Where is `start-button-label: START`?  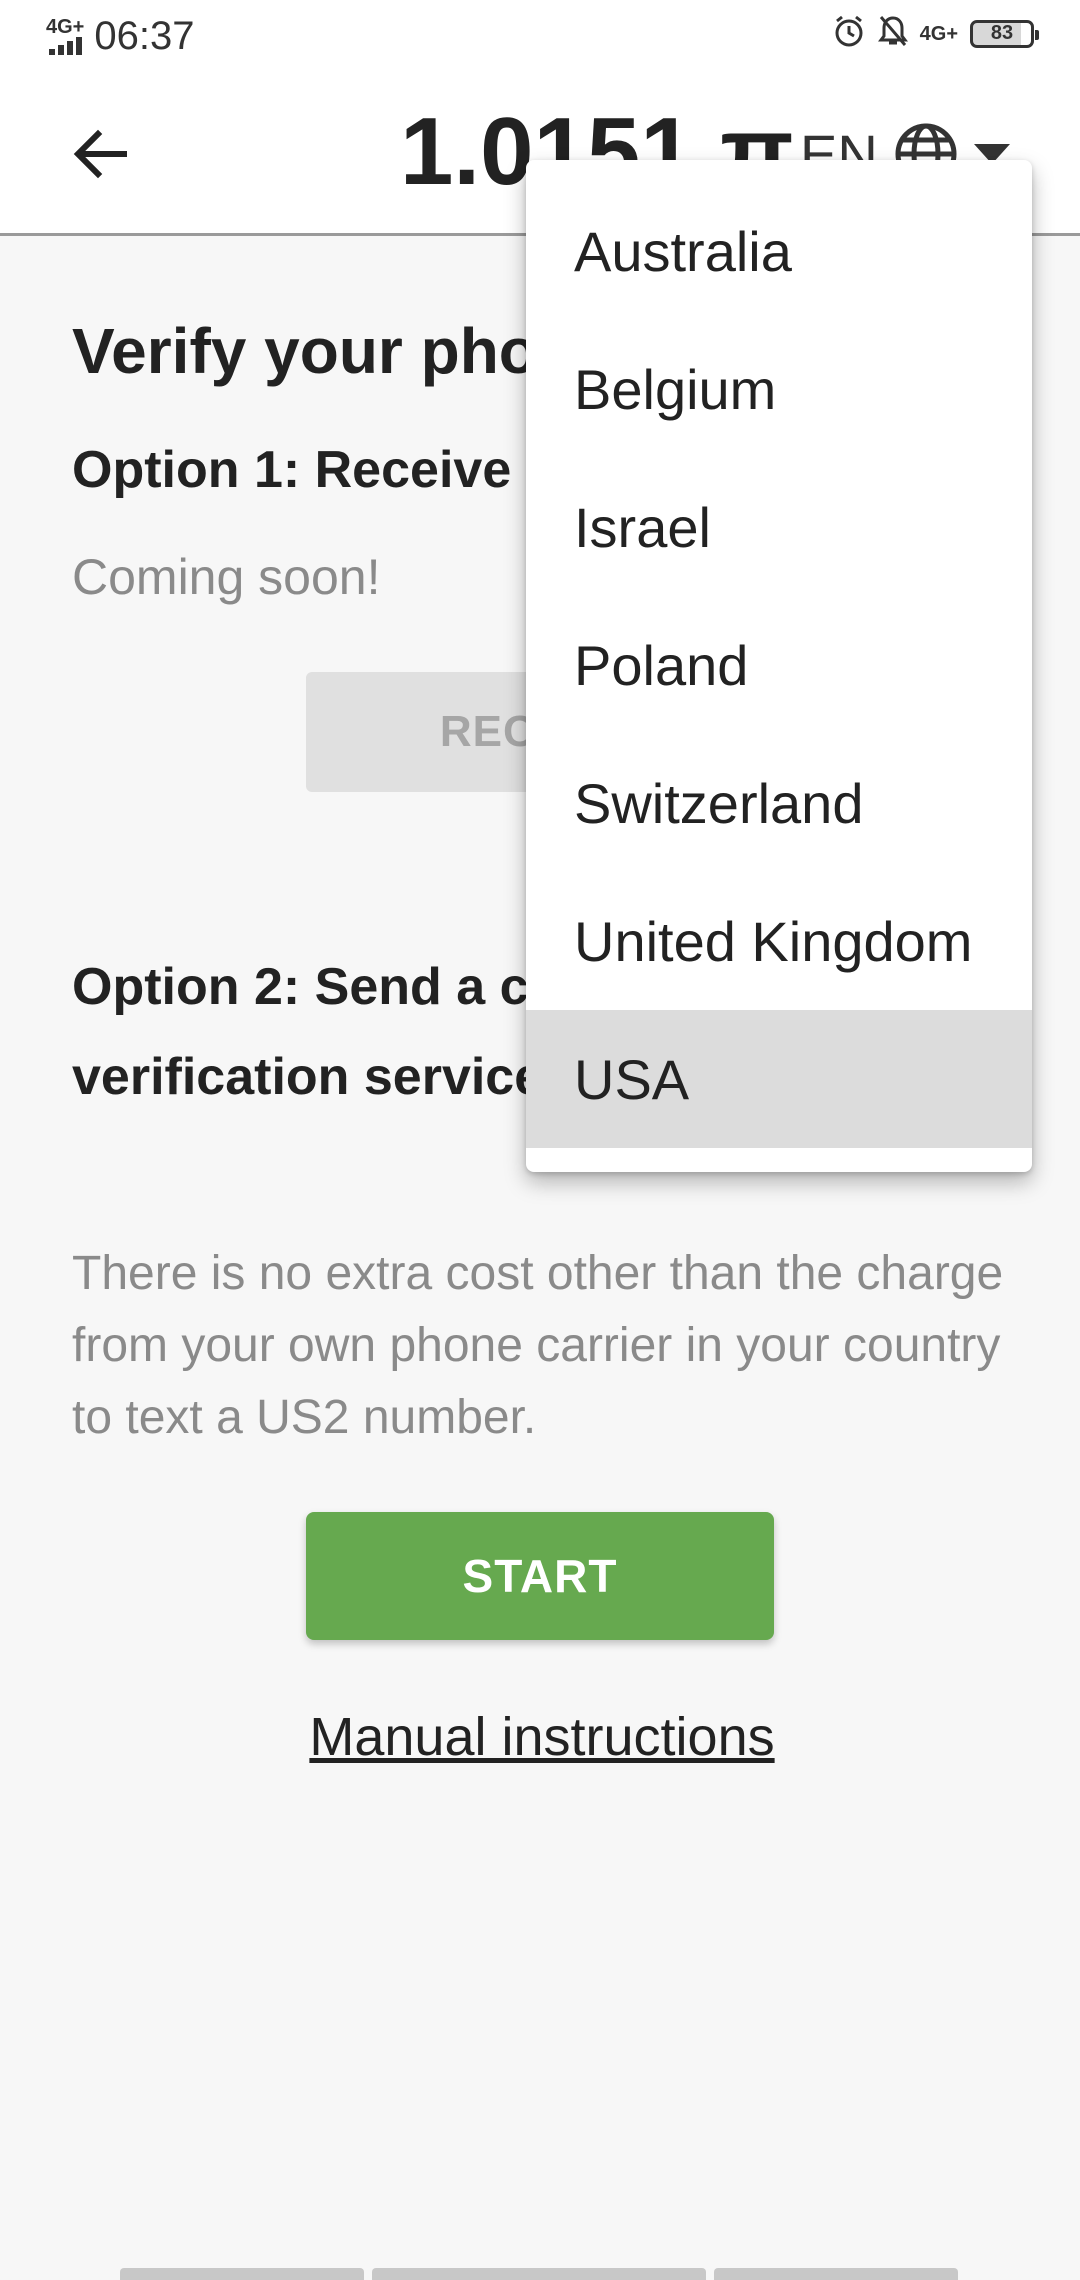
start-button-label: START is located at coordinates (540, 1576).